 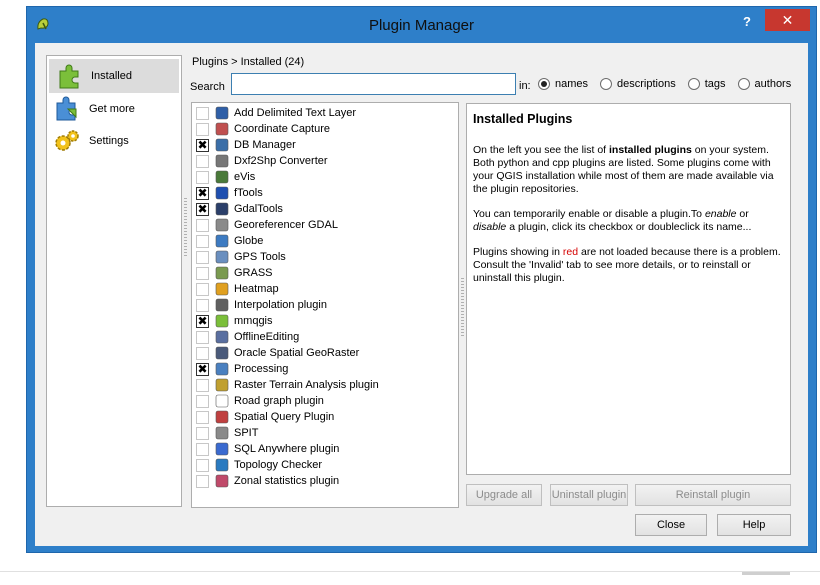 I want to click on plugin-row: Heatmap, so click(x=325, y=289).